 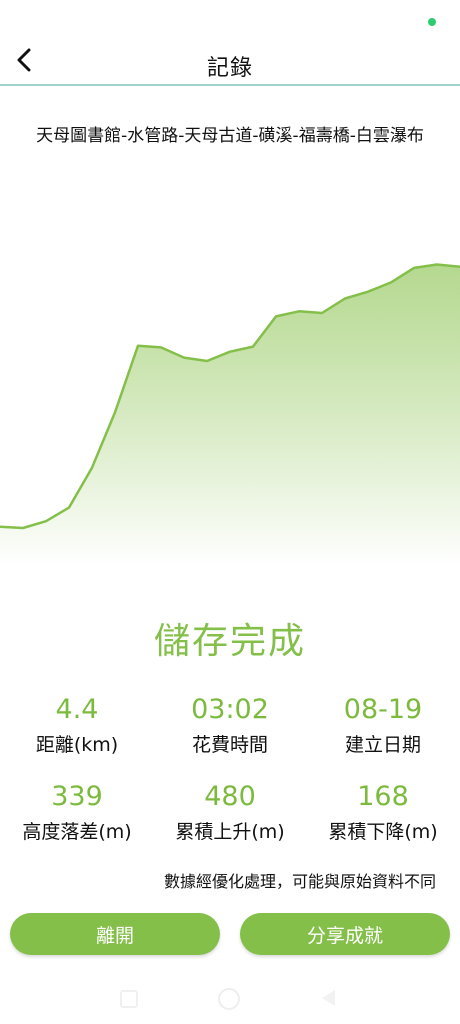 I want to click on app-header: 記錄, so click(x=230, y=62).